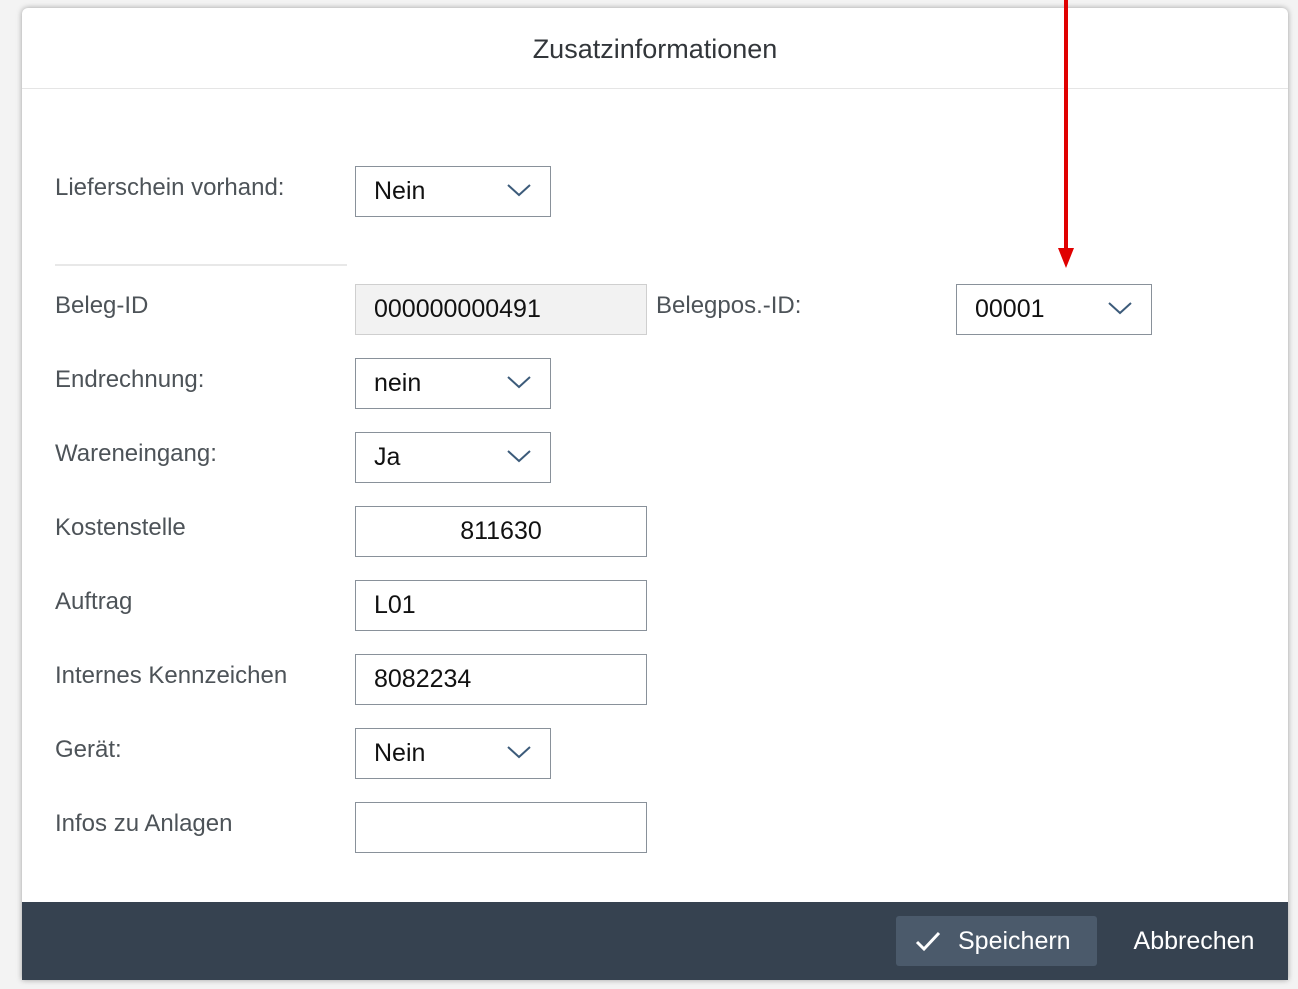 Image resolution: width=1298 pixels, height=989 pixels. I want to click on device-value: Nein, so click(400, 753).